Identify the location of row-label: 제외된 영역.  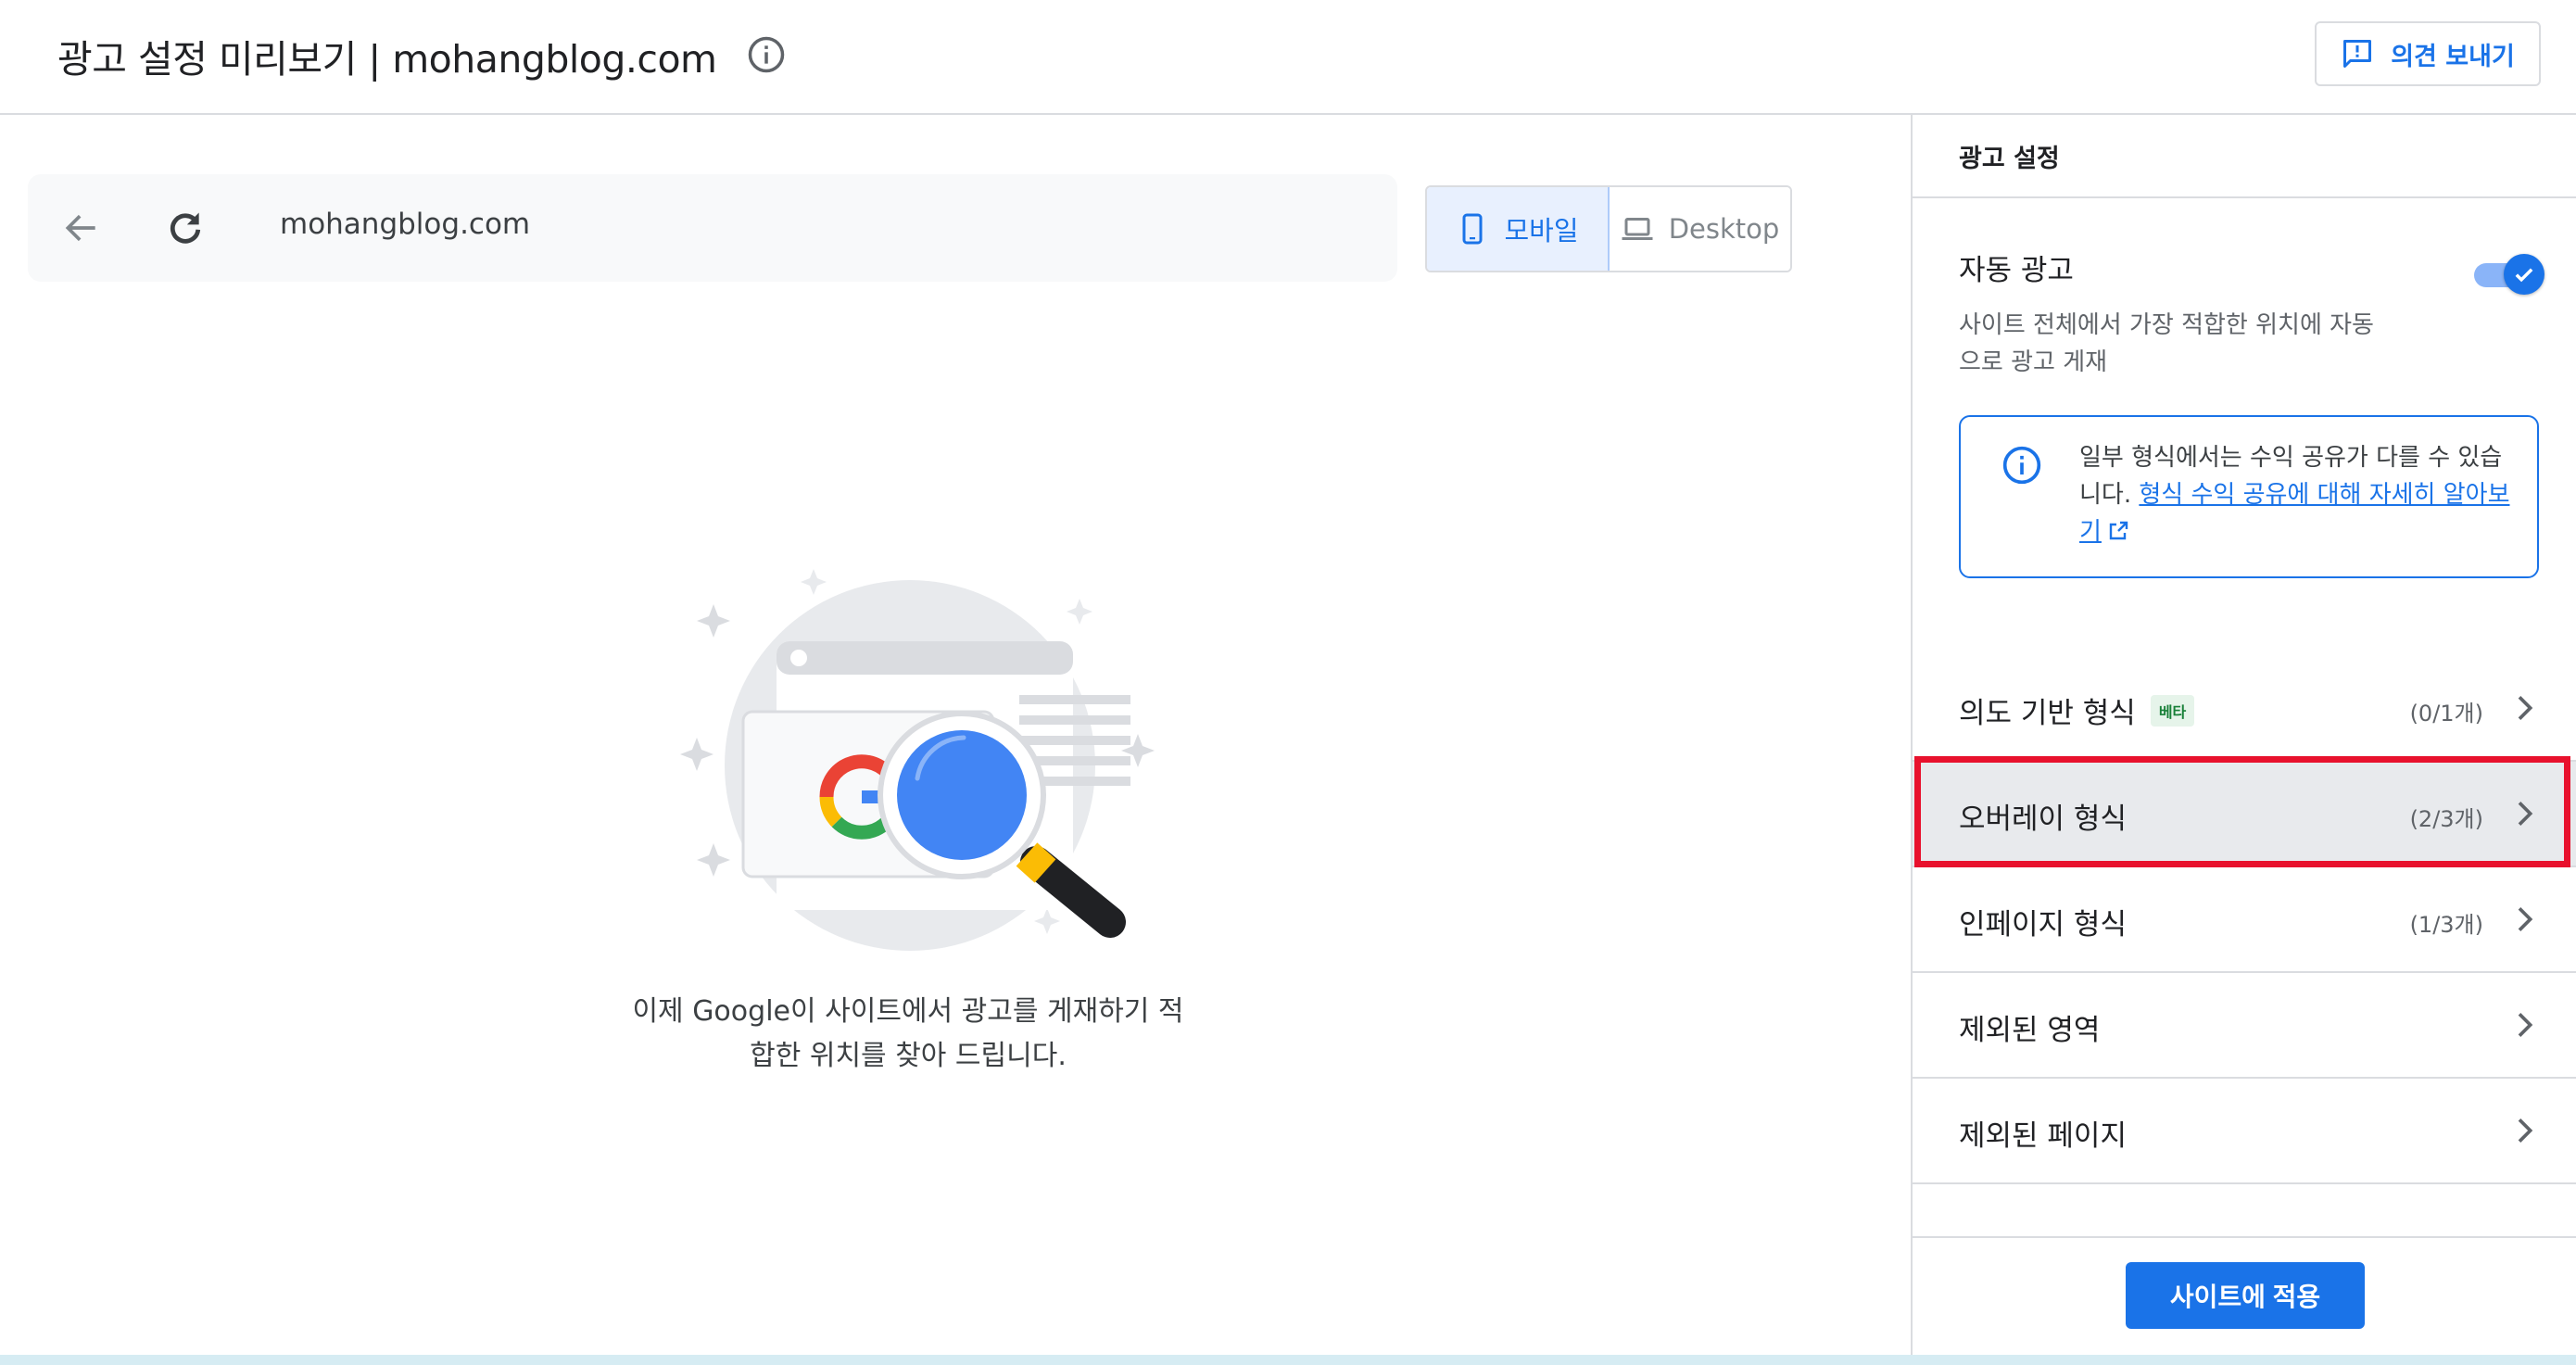
(2030, 1027).